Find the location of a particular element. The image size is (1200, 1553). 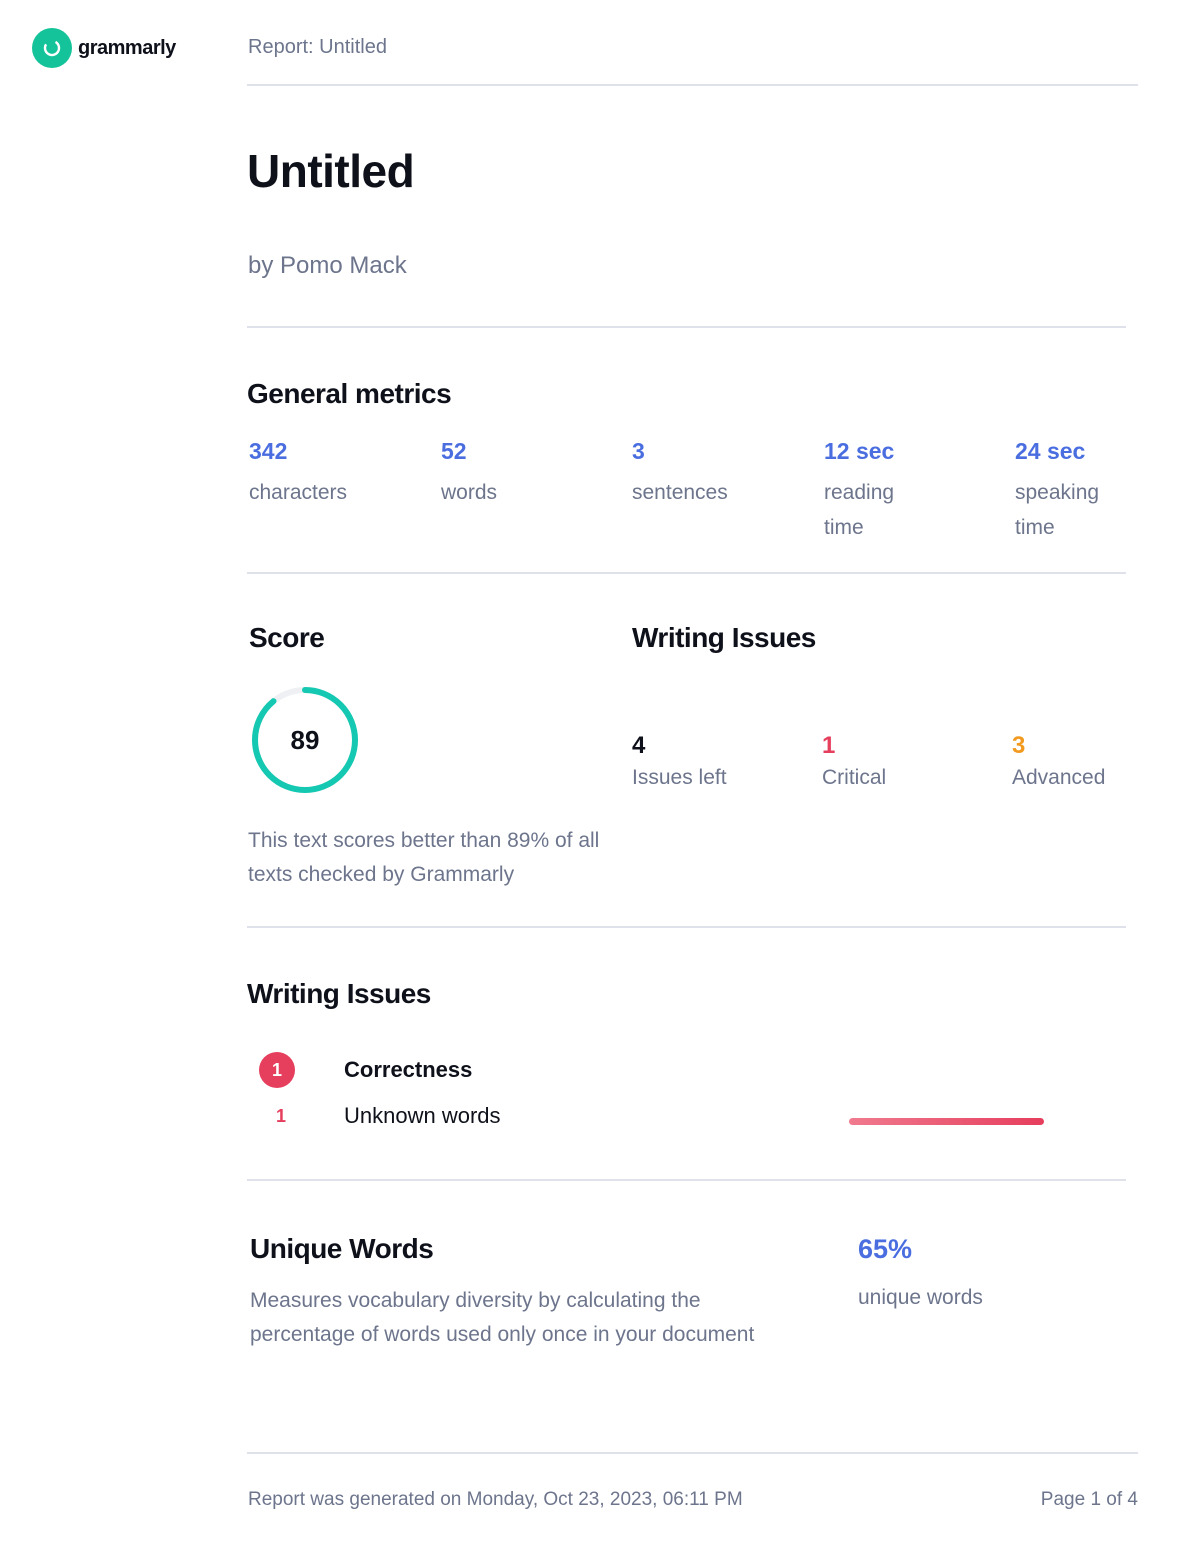

score-value: 89 is located at coordinates (305, 739).